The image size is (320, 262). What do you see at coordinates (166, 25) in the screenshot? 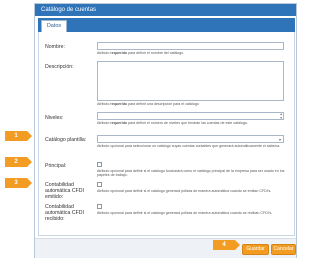
I see `tab-strip: Datos` at bounding box center [166, 25].